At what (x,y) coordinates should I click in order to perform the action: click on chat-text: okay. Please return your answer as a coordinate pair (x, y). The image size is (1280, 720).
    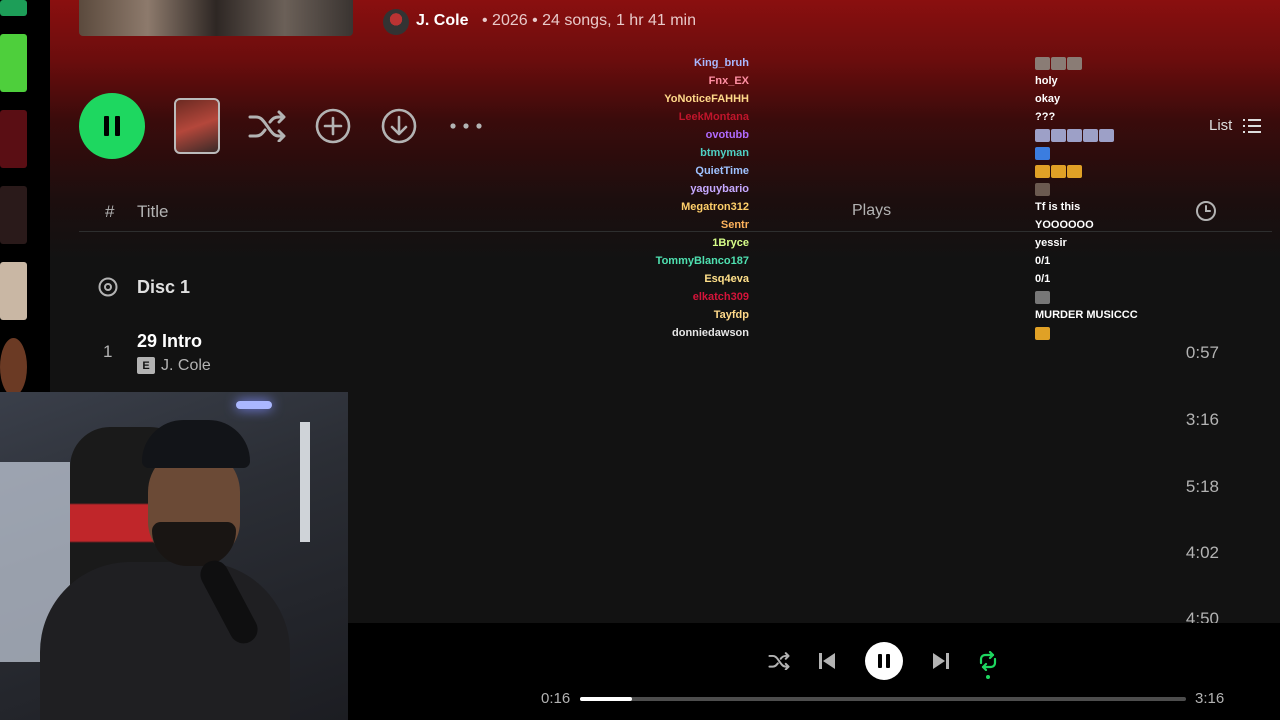
    Looking at the image, I should click on (1048, 99).